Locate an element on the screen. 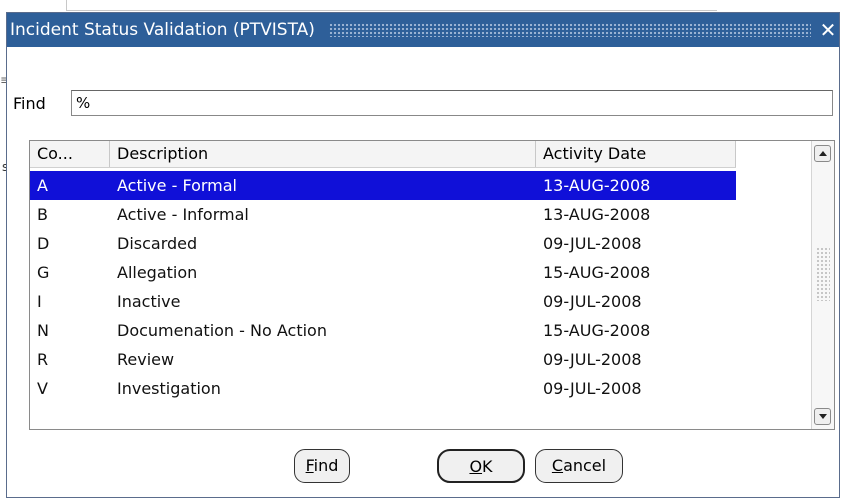 Image resolution: width=842 pixels, height=500 pixels. column-header-description: Description is located at coordinates (323, 154).